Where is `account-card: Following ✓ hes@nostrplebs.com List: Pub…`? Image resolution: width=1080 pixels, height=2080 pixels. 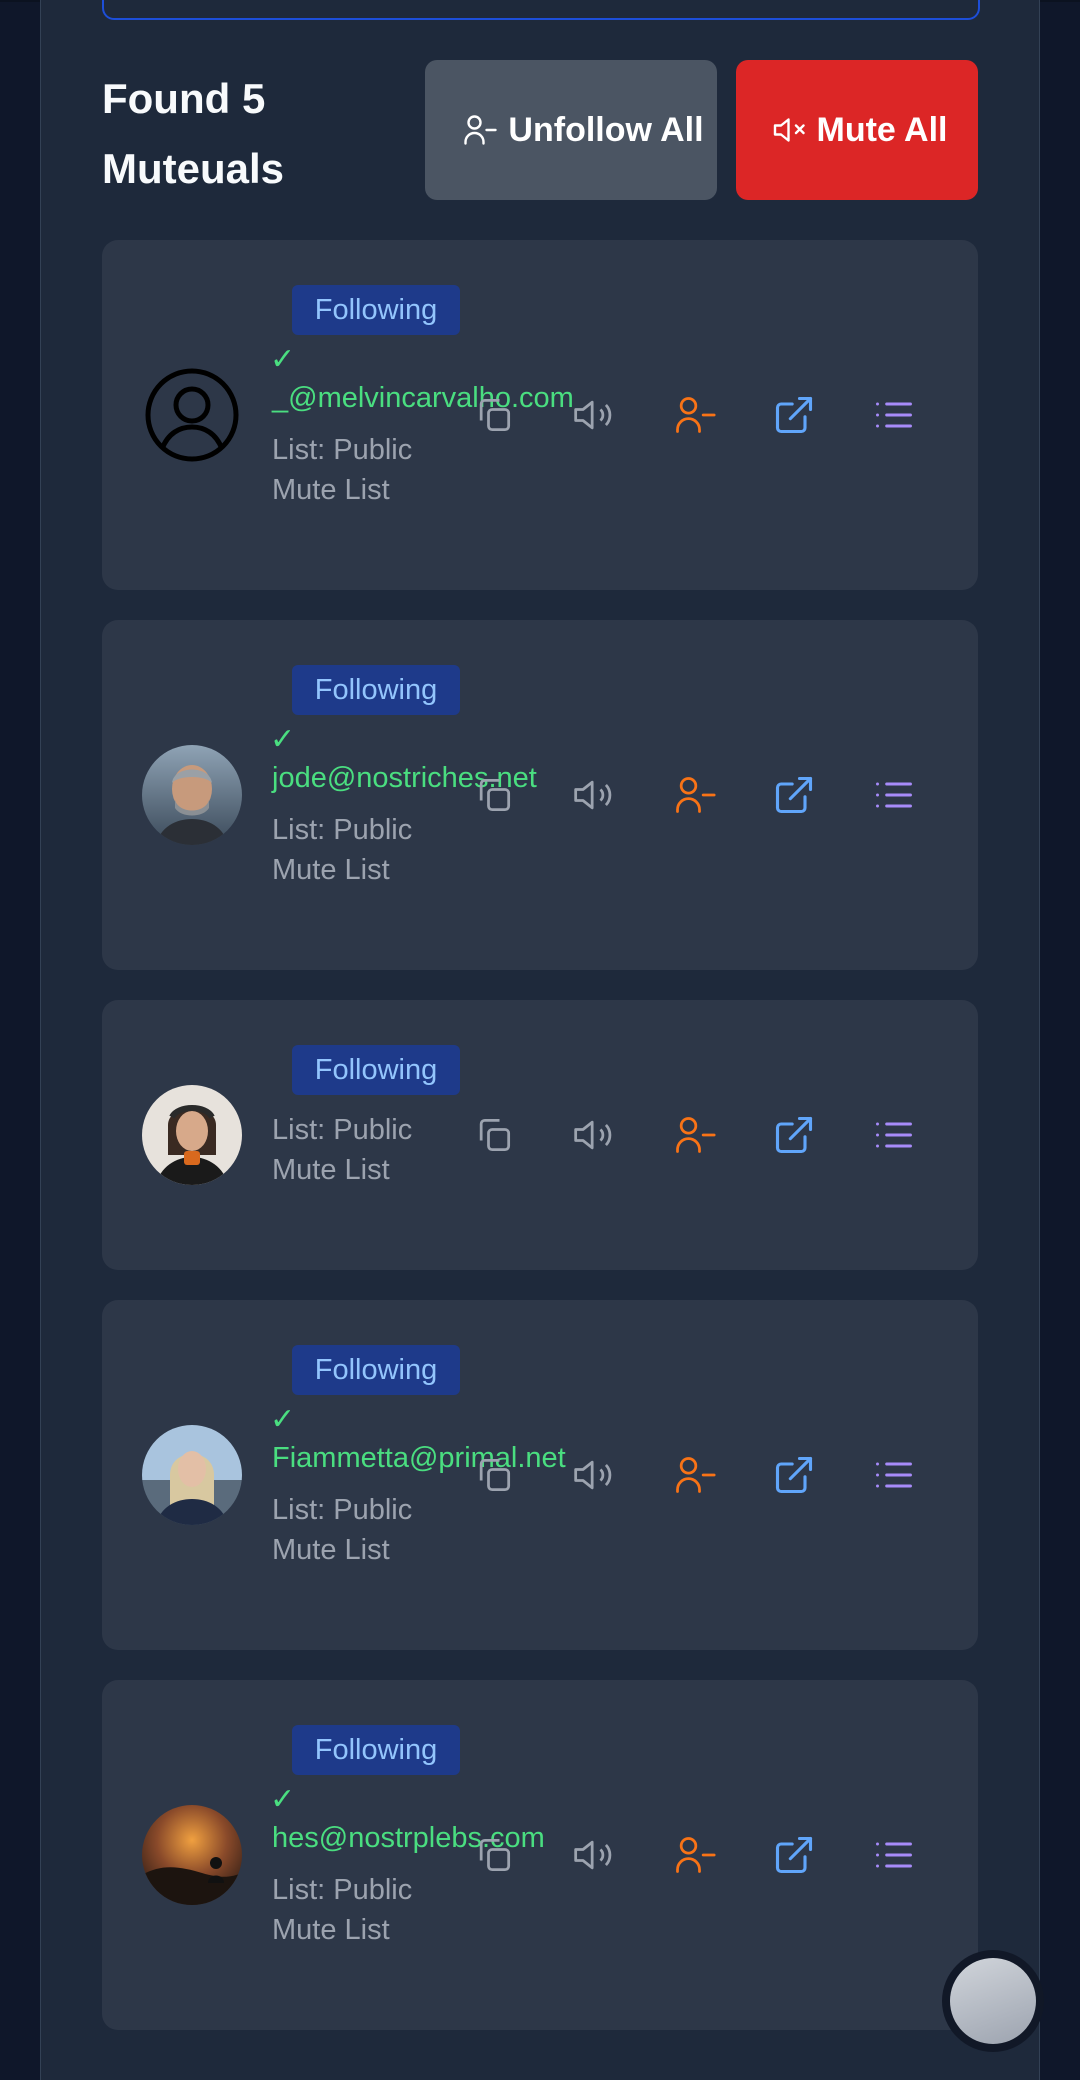
account-card: Following ✓ hes@nostrplebs.com List: Pub… is located at coordinates (540, 1855).